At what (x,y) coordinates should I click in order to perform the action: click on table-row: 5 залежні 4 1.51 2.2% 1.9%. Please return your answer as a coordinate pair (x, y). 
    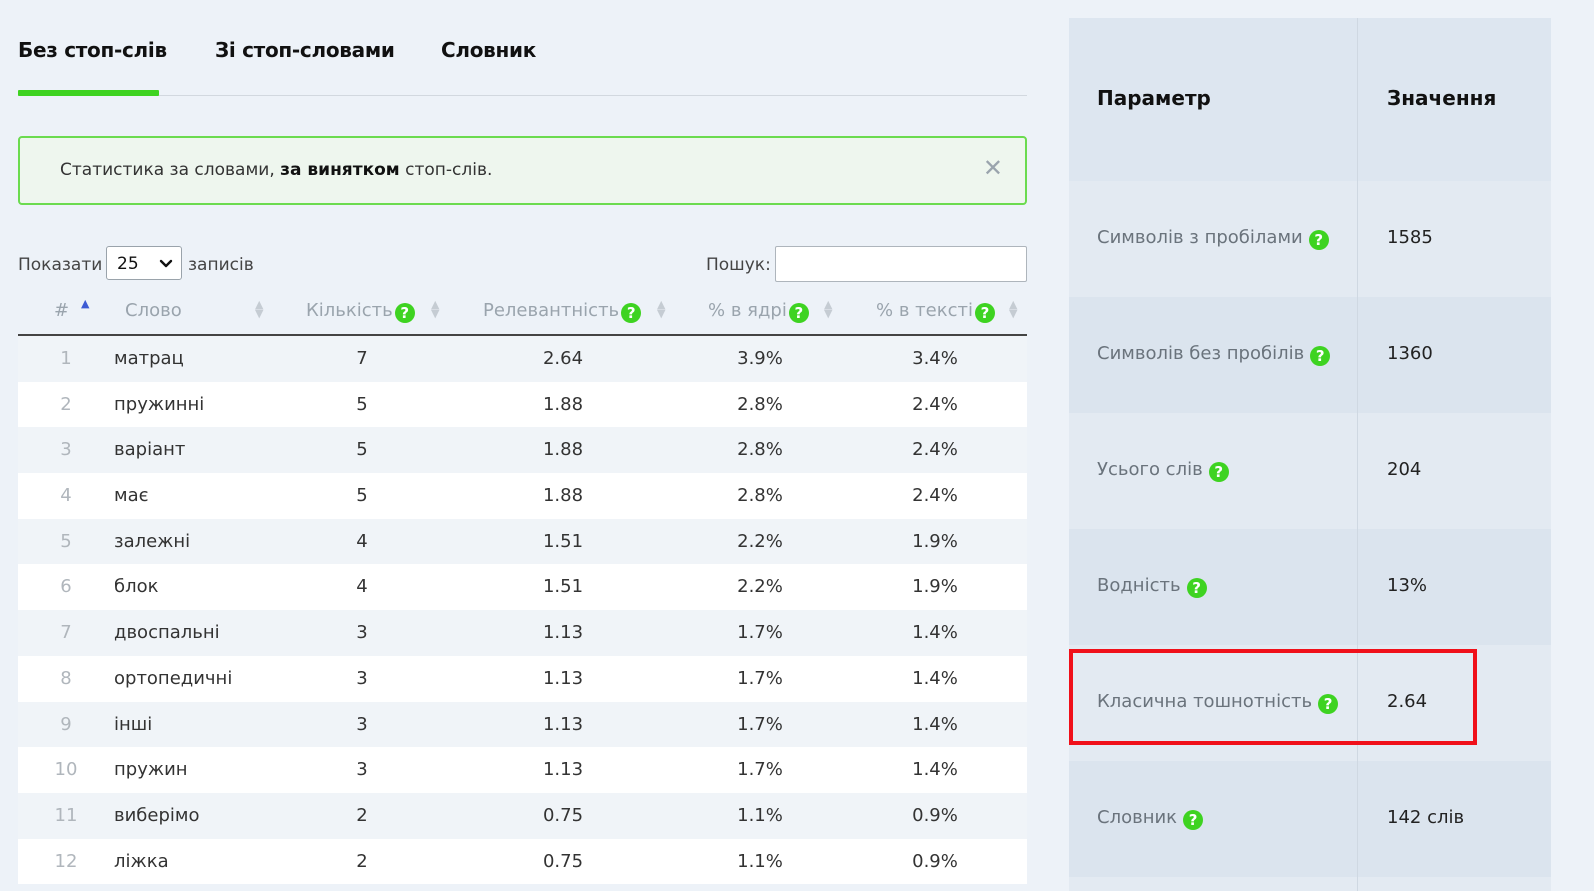
    Looking at the image, I should click on (522, 541).